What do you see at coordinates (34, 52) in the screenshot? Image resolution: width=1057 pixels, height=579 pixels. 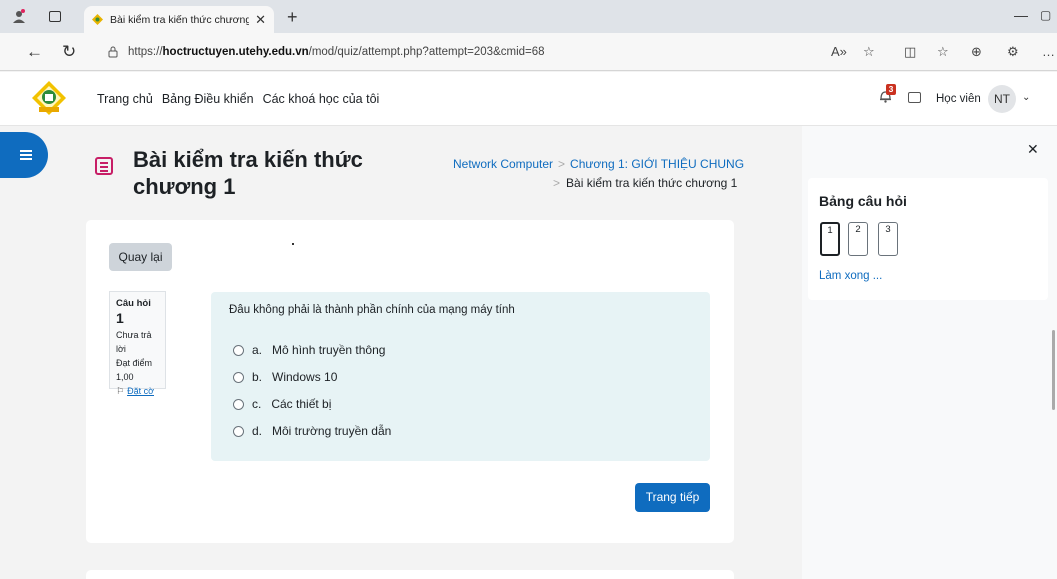 I see `back-arrow-icon: ←` at bounding box center [34, 52].